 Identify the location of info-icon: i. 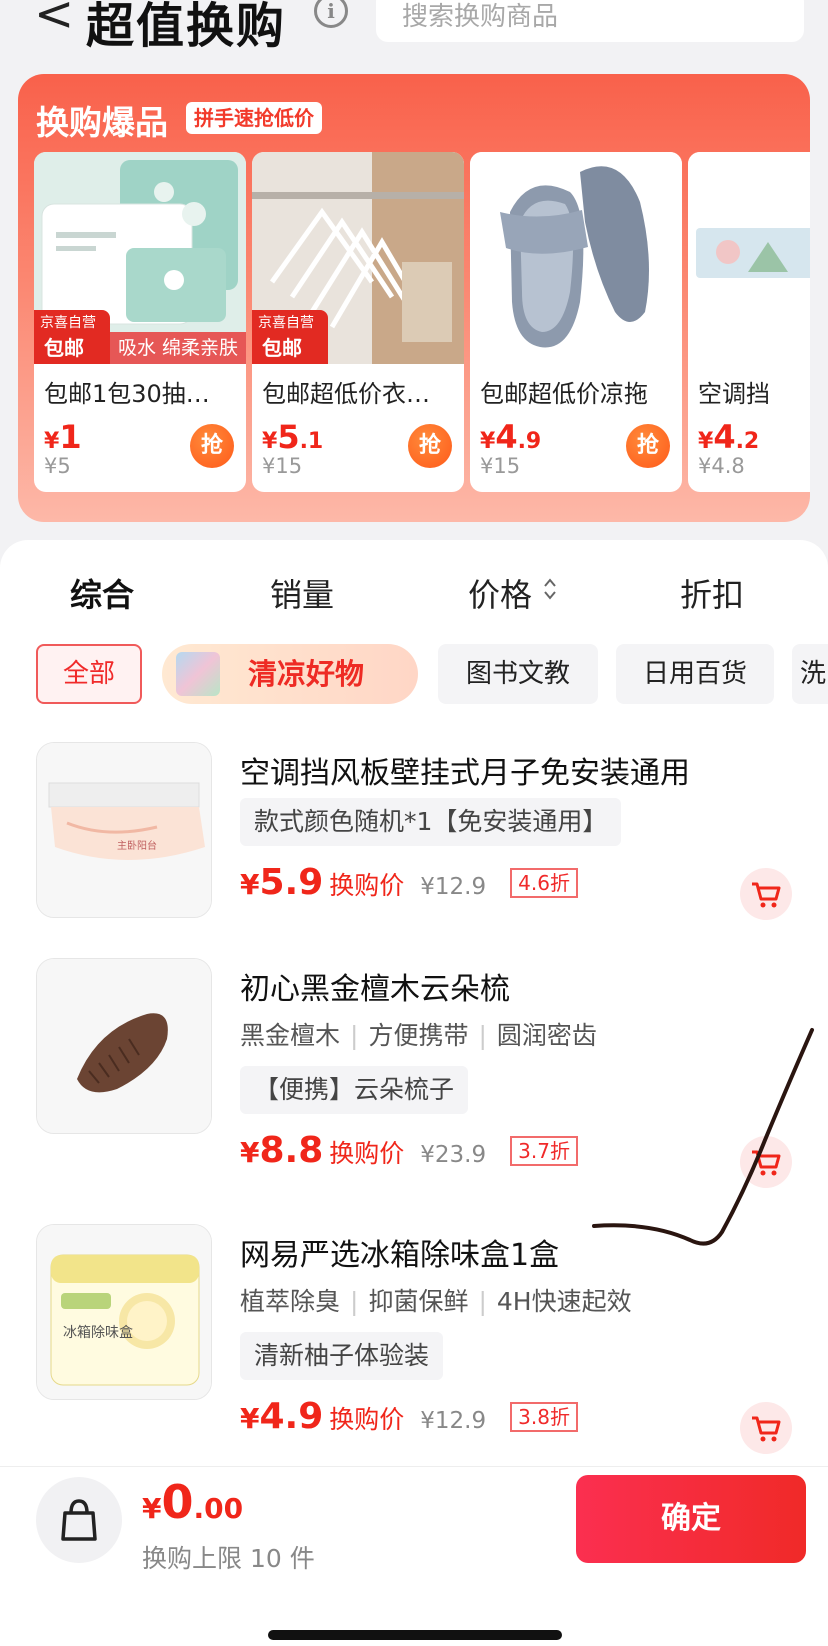
(331, 14).